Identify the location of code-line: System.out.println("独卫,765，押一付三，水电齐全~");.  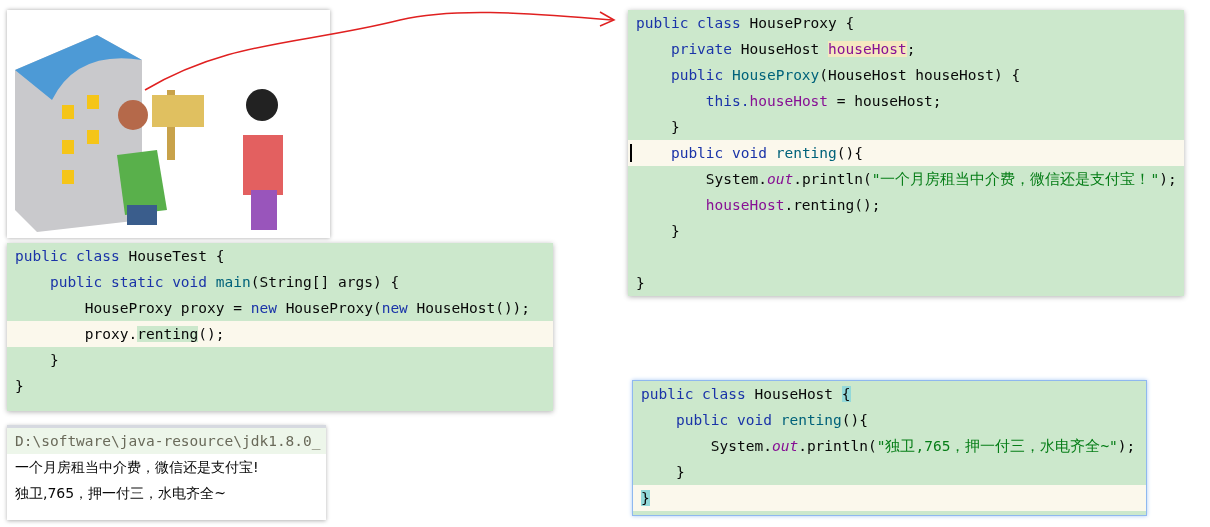
(922, 446).